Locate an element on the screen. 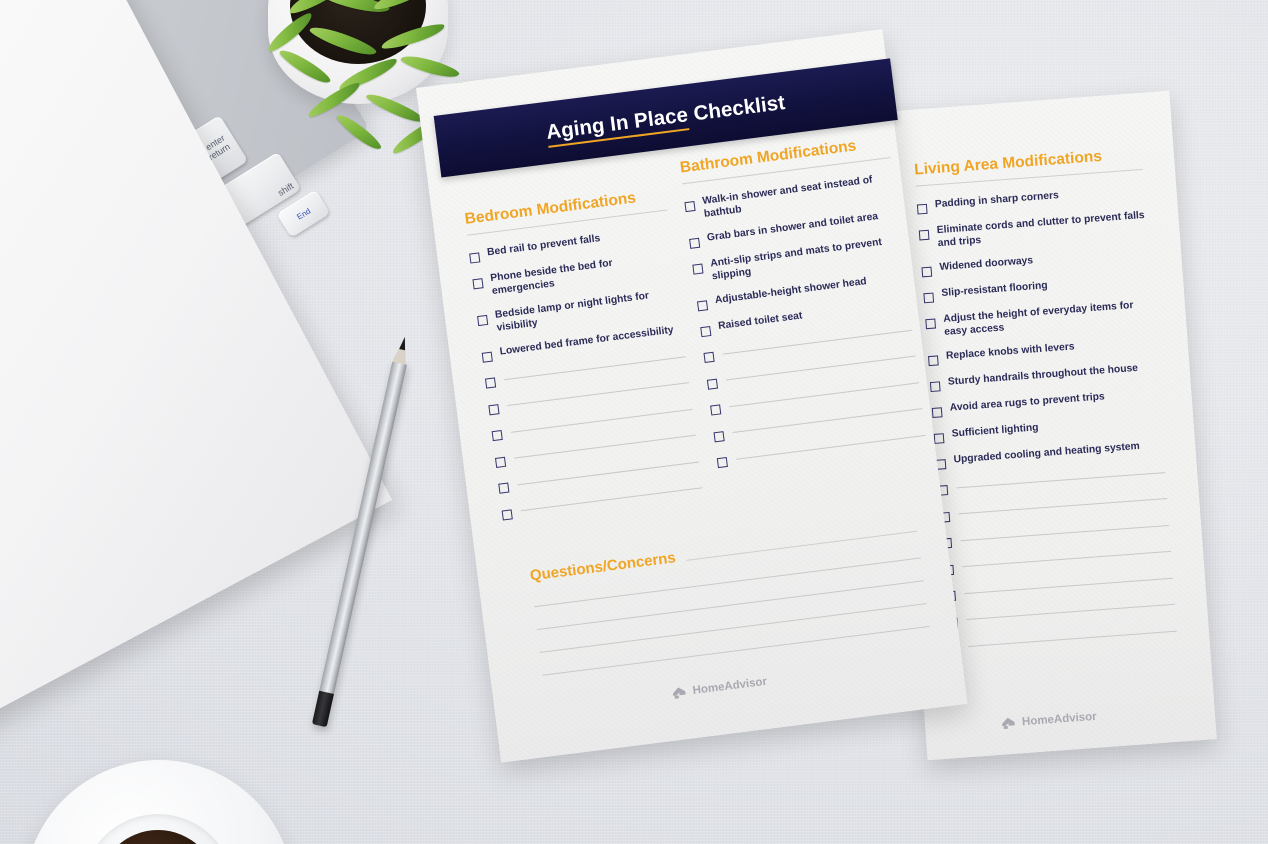 The width and height of the screenshot is (1268, 844). homeadvisor-logo-back: HomeAdvisor is located at coordinates (1049, 720).